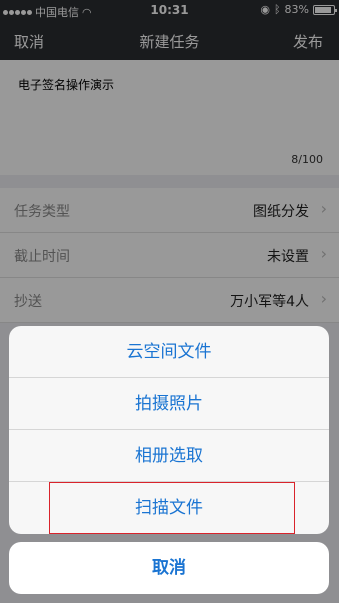 This screenshot has height=603, width=339. What do you see at coordinates (169, 456) in the screenshot?
I see `sheet-item-album: 相册选取` at bounding box center [169, 456].